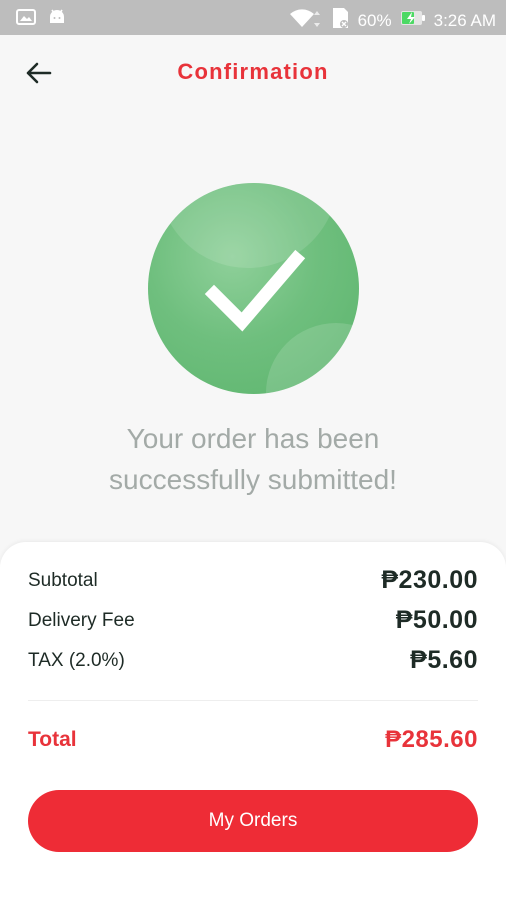 The height and width of the screenshot is (900, 506). I want to click on delivery-fee-row: Delivery Fee ₱50.00, so click(253, 620).